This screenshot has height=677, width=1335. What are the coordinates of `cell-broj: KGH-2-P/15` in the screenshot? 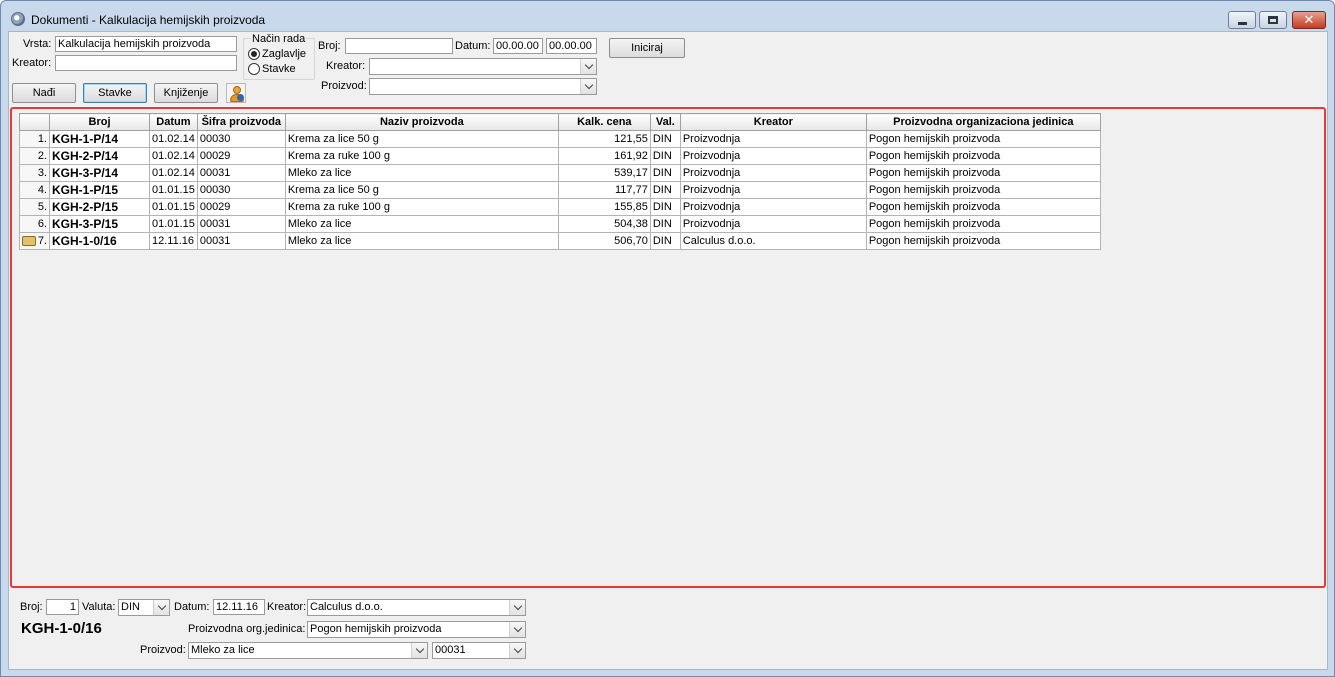 It's located at (99, 207).